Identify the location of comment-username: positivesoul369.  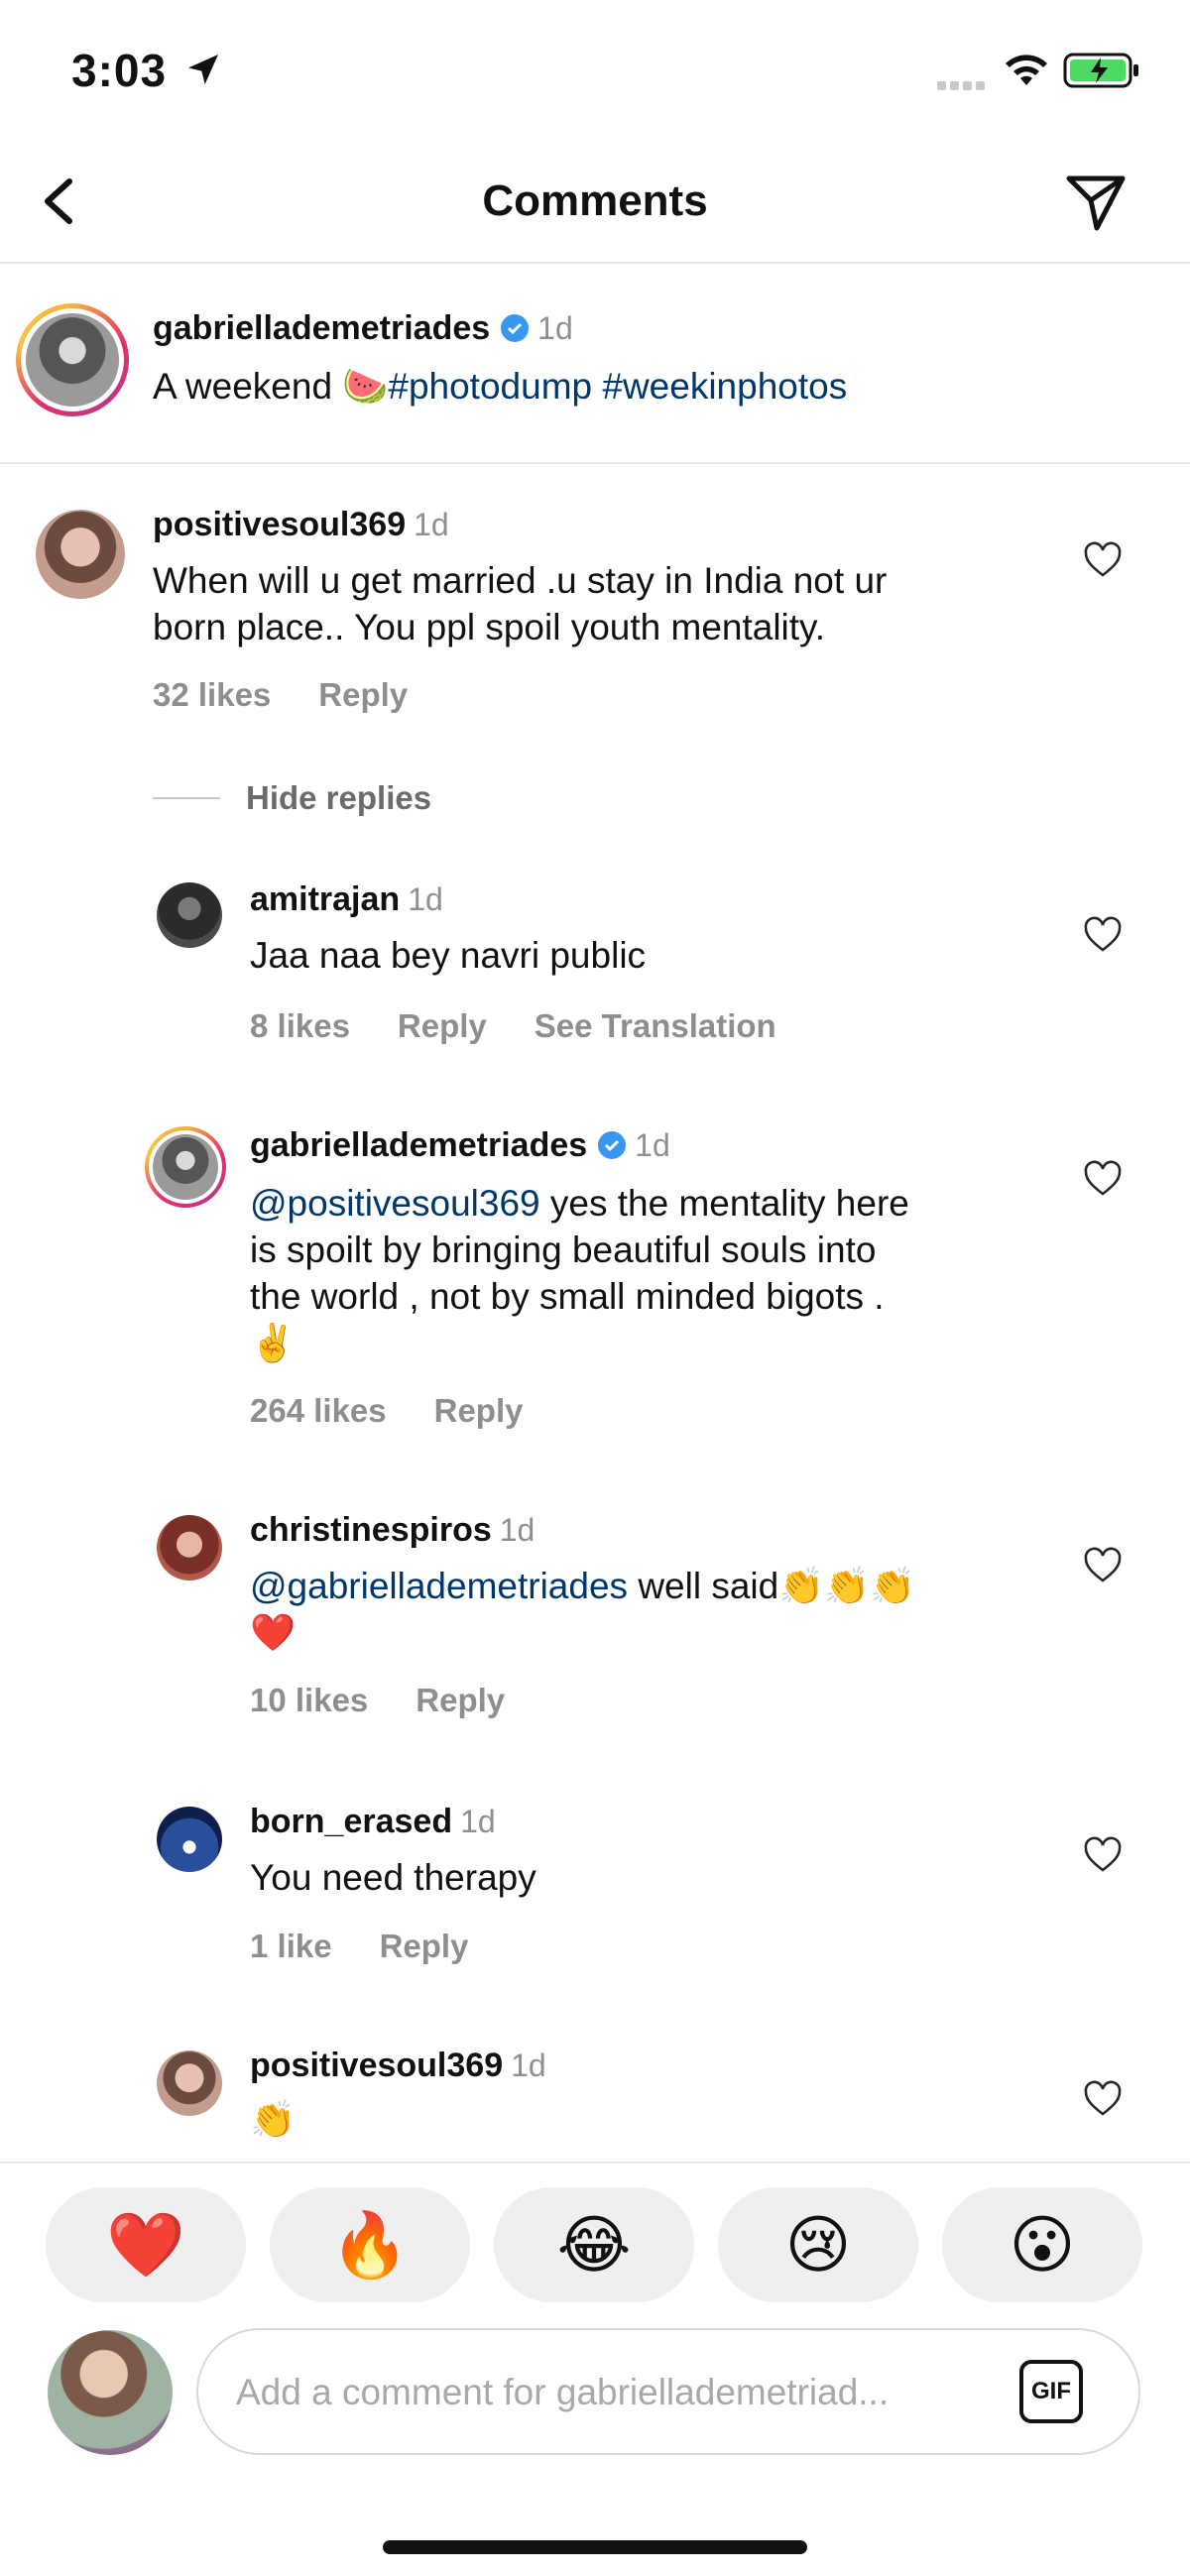
(279, 524).